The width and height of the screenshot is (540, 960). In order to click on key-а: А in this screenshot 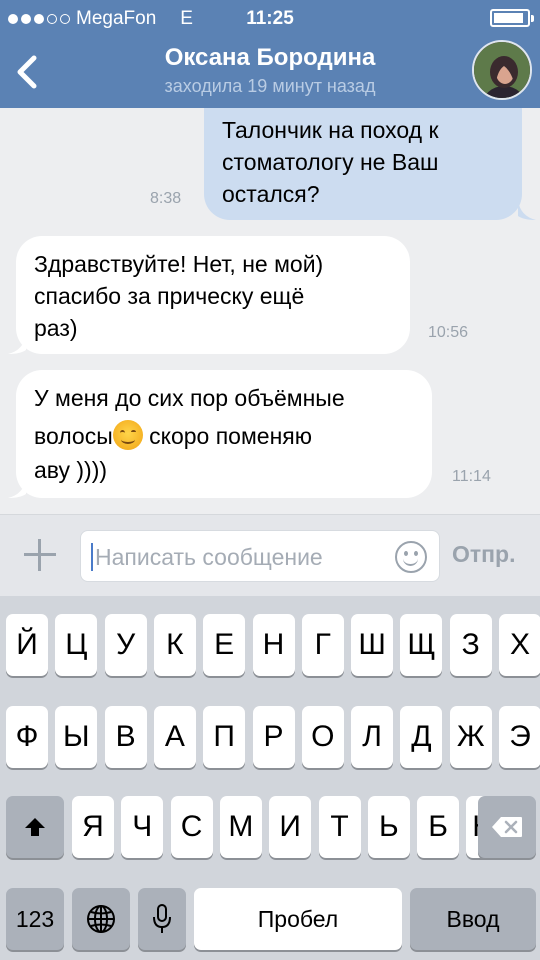, I will do `click(174, 737)`.